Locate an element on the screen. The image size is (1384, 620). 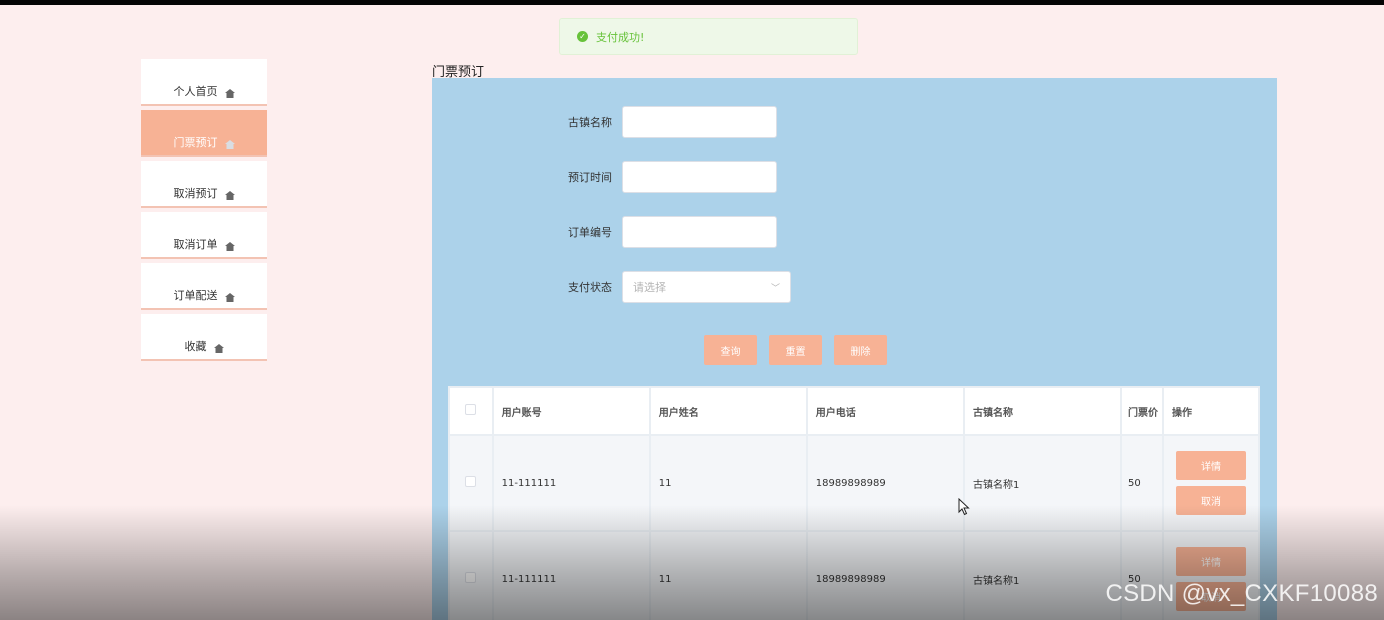
sidebar-item-label: 收藏 is located at coordinates (195, 346).